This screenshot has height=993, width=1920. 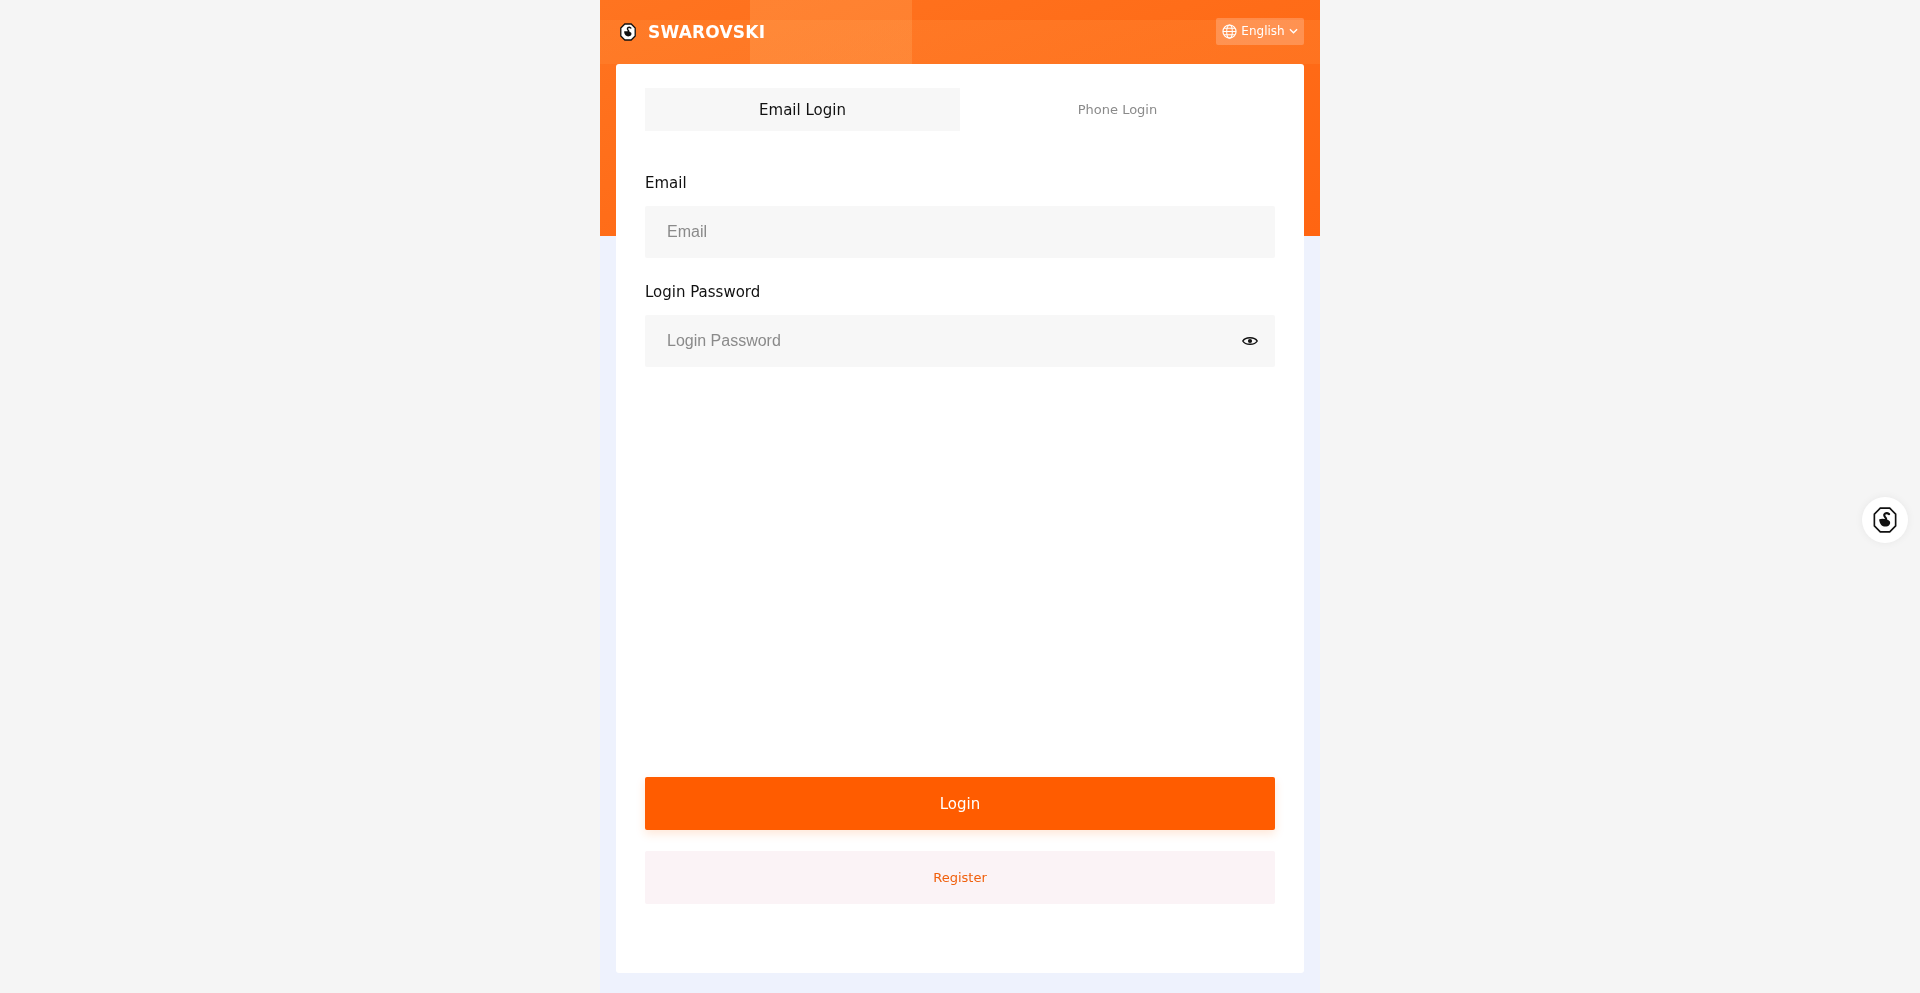 What do you see at coordinates (707, 32) in the screenshot?
I see `brand-name: SWAROVSKI` at bounding box center [707, 32].